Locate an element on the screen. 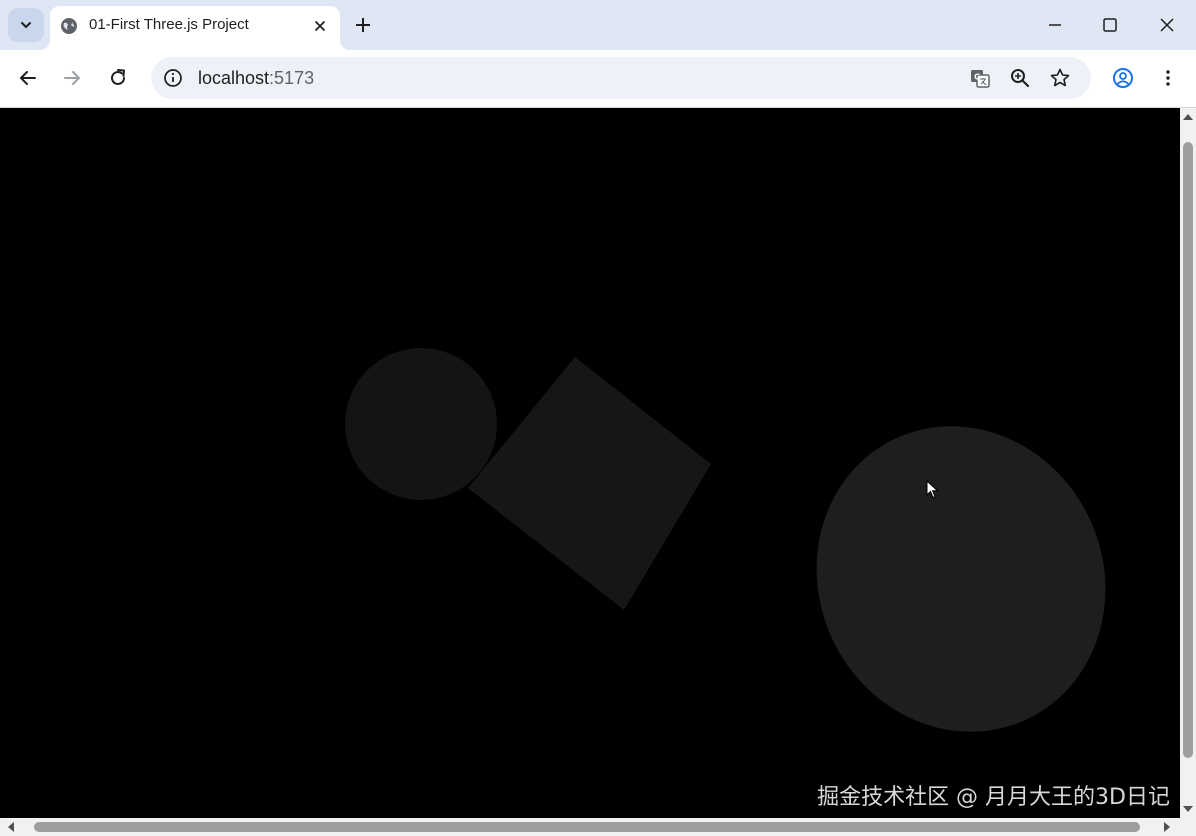 This screenshot has width=1196, height=836. tab-search-button is located at coordinates (26, 25).